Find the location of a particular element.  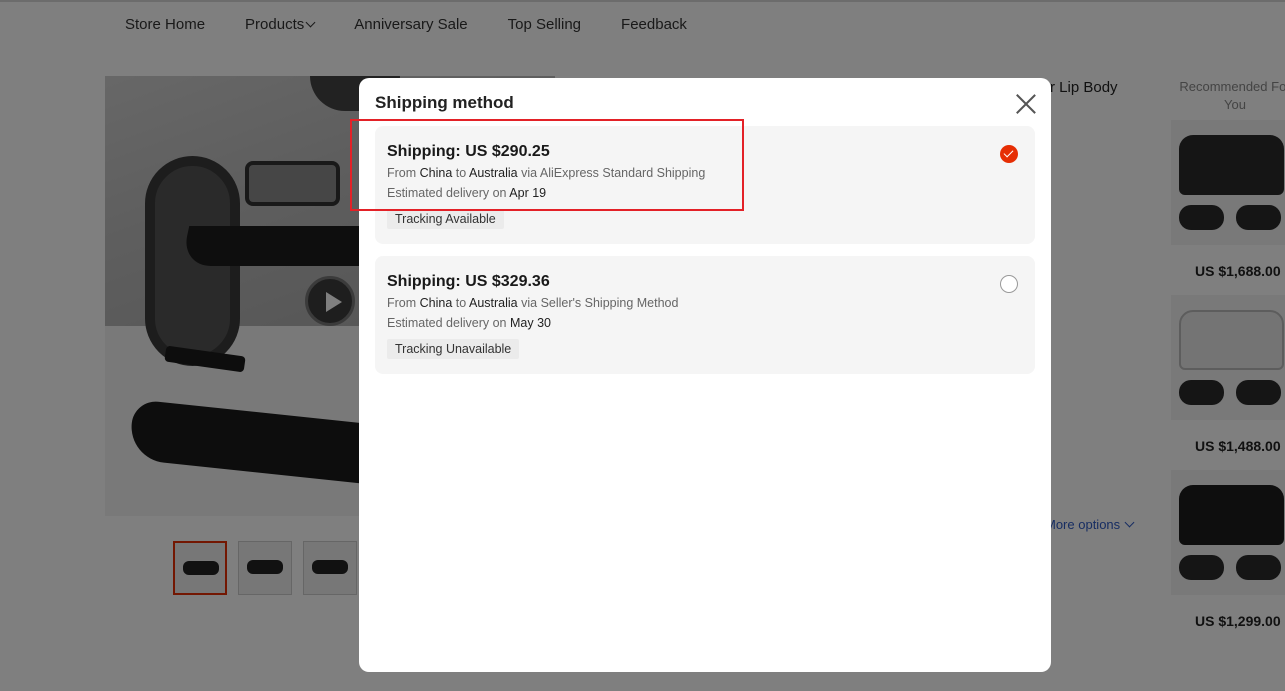

check-circle-icon is located at coordinates (1009, 154).